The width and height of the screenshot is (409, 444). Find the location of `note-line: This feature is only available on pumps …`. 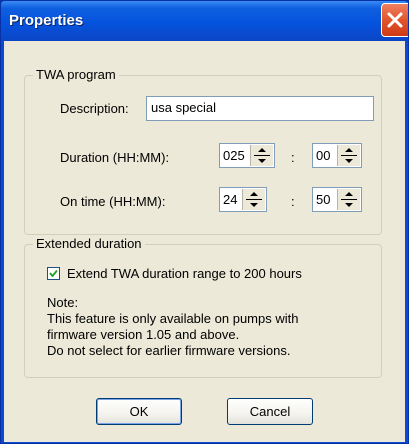

note-line: This feature is only available on pumps … is located at coordinates (173, 318).